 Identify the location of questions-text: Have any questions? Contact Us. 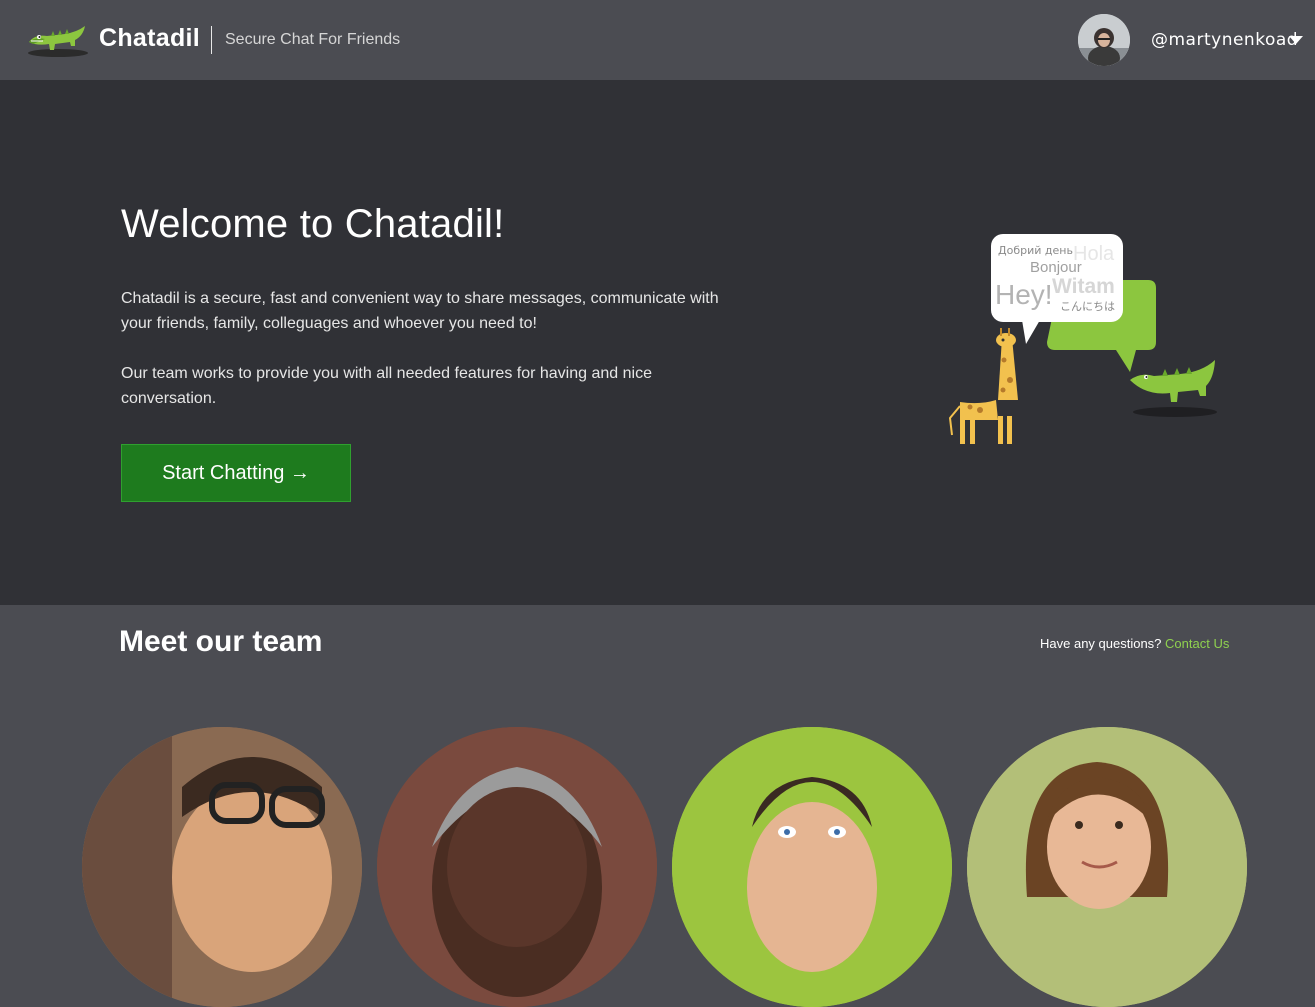
(1134, 643).